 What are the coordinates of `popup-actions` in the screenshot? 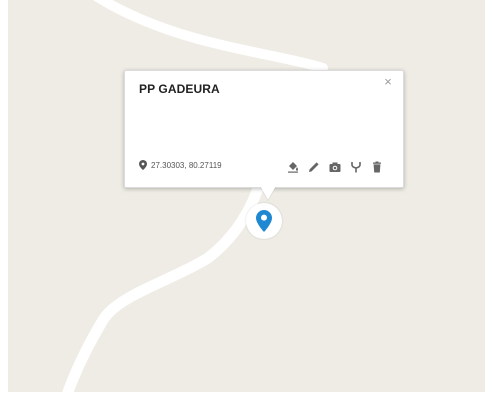 It's located at (335, 167).